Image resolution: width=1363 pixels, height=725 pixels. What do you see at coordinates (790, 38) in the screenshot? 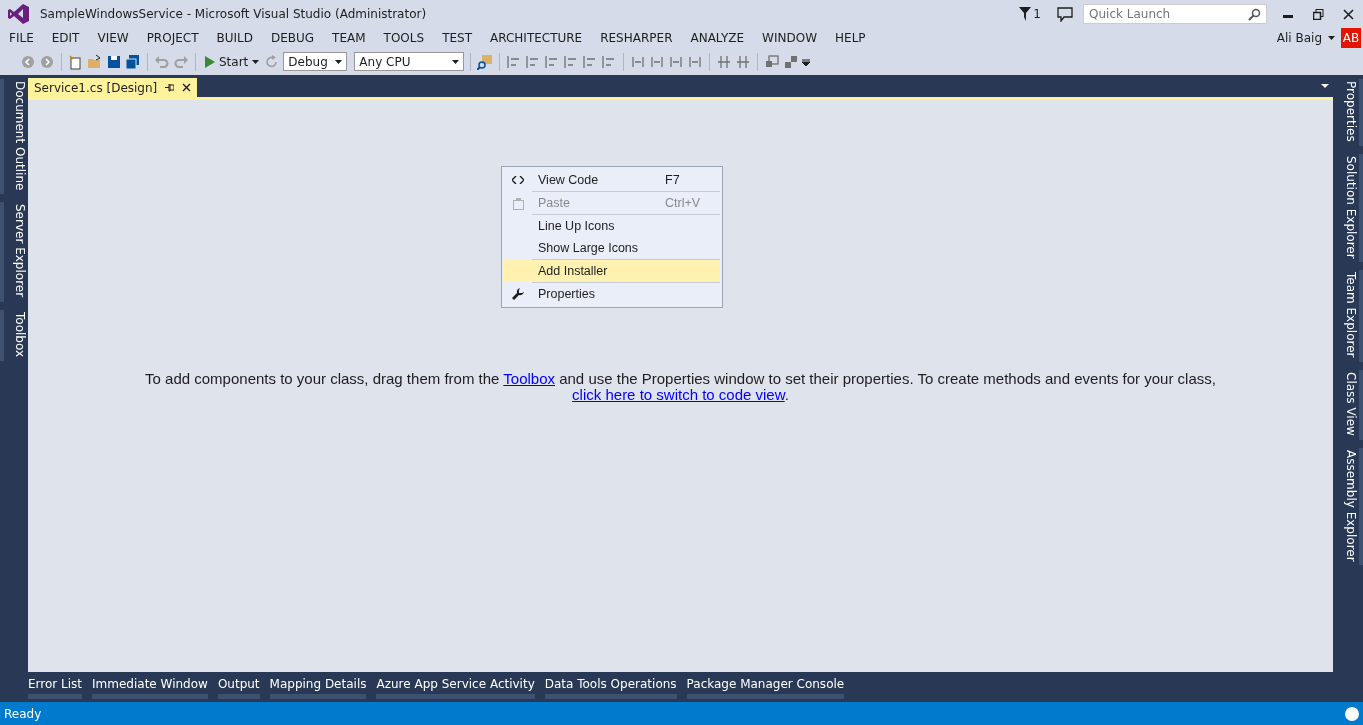
I see `menu-item: WINDOW` at bounding box center [790, 38].